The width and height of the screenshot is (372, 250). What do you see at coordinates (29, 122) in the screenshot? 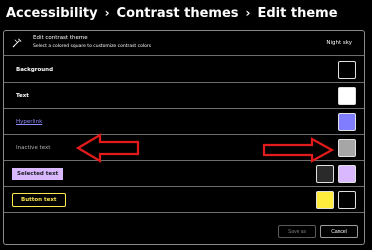
I see `row-label-hyperlink: Hyperlink` at bounding box center [29, 122].